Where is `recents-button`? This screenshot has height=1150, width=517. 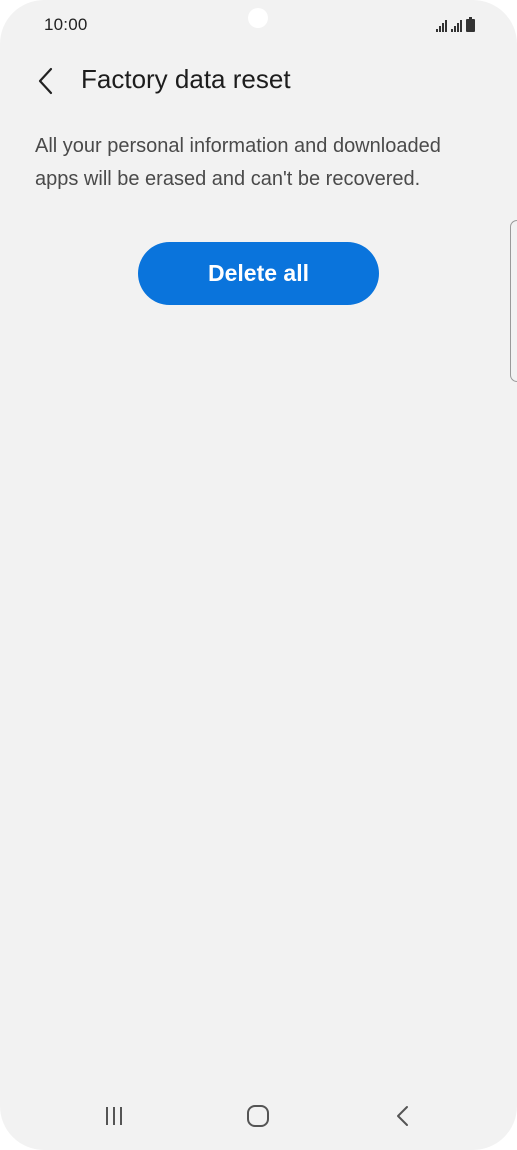
recents-button is located at coordinates (114, 1116).